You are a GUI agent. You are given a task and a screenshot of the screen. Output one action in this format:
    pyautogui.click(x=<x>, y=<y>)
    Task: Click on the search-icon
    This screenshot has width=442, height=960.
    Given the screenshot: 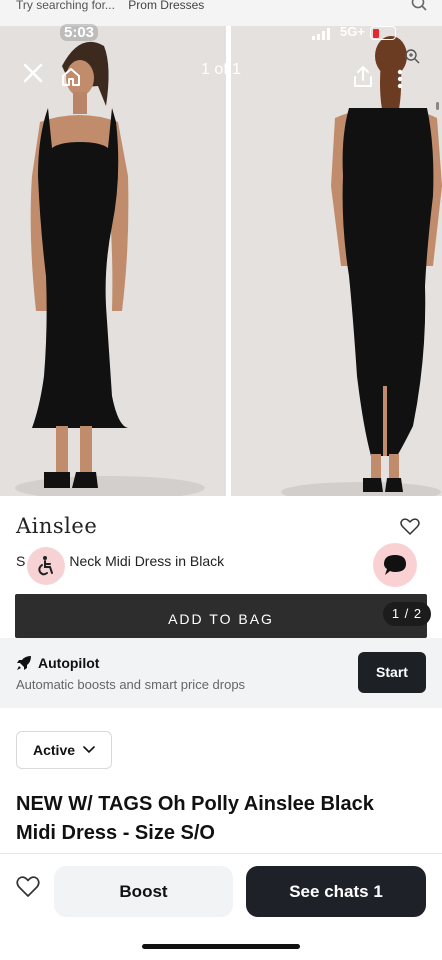 What is the action you would take?
    pyautogui.click(x=419, y=9)
    